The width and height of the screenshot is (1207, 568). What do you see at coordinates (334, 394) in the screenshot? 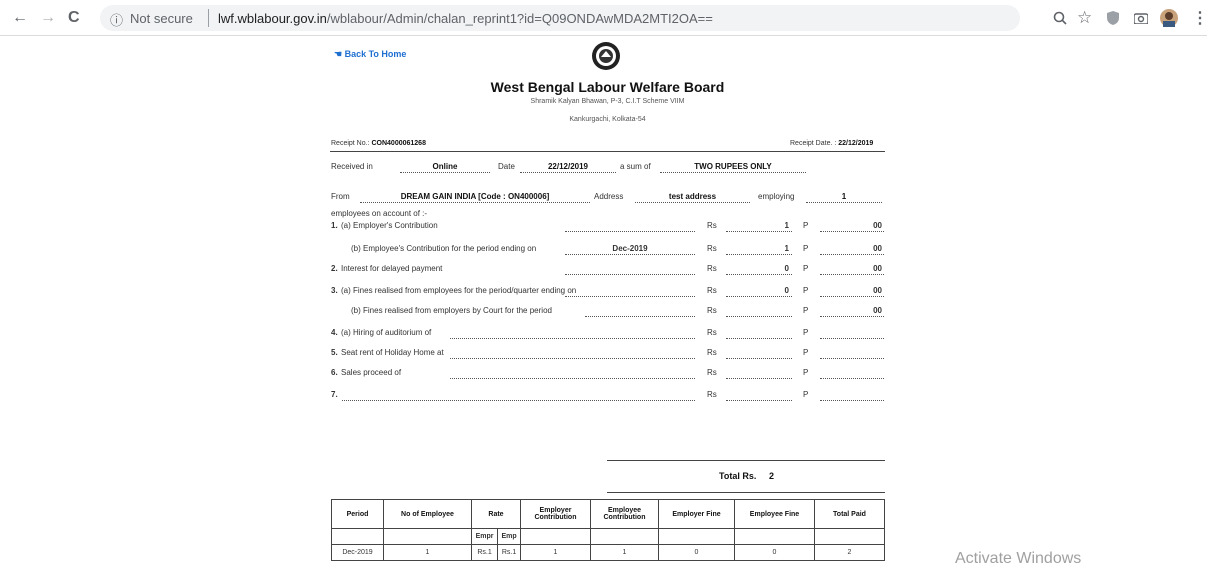
I see `item-number: 7.` at bounding box center [334, 394].